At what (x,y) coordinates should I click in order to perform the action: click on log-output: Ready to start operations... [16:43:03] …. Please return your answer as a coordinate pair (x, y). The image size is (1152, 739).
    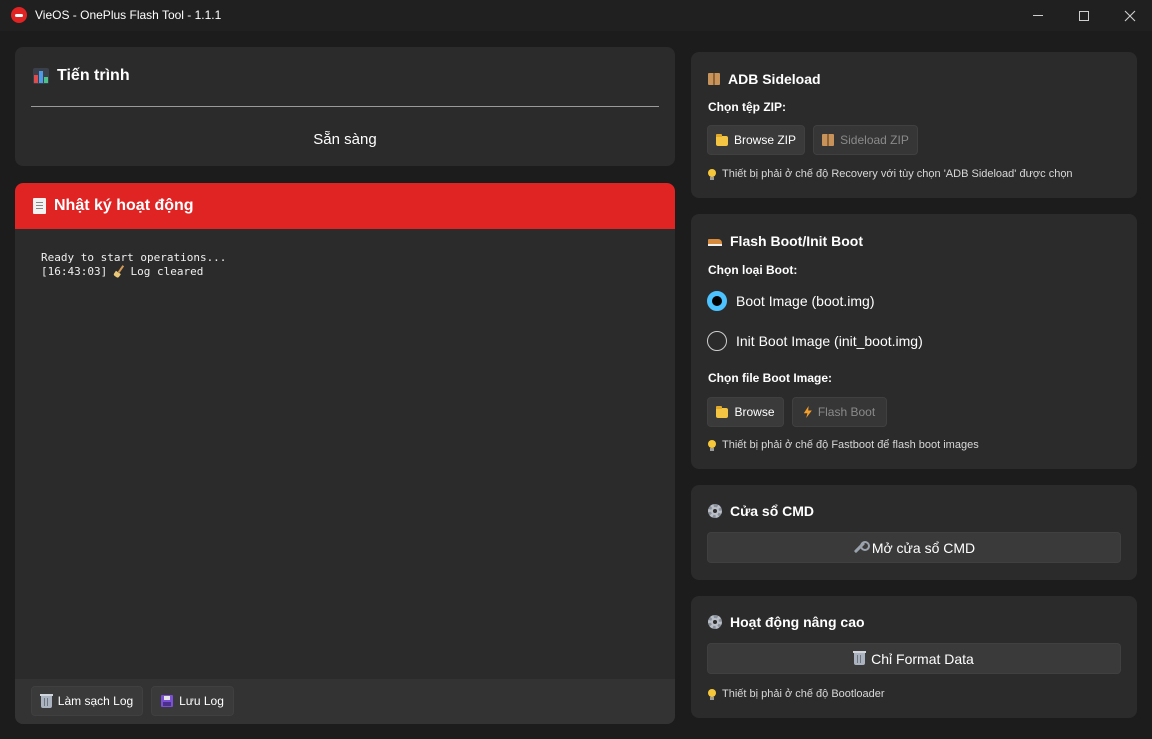
    Looking at the image, I should click on (133, 265).